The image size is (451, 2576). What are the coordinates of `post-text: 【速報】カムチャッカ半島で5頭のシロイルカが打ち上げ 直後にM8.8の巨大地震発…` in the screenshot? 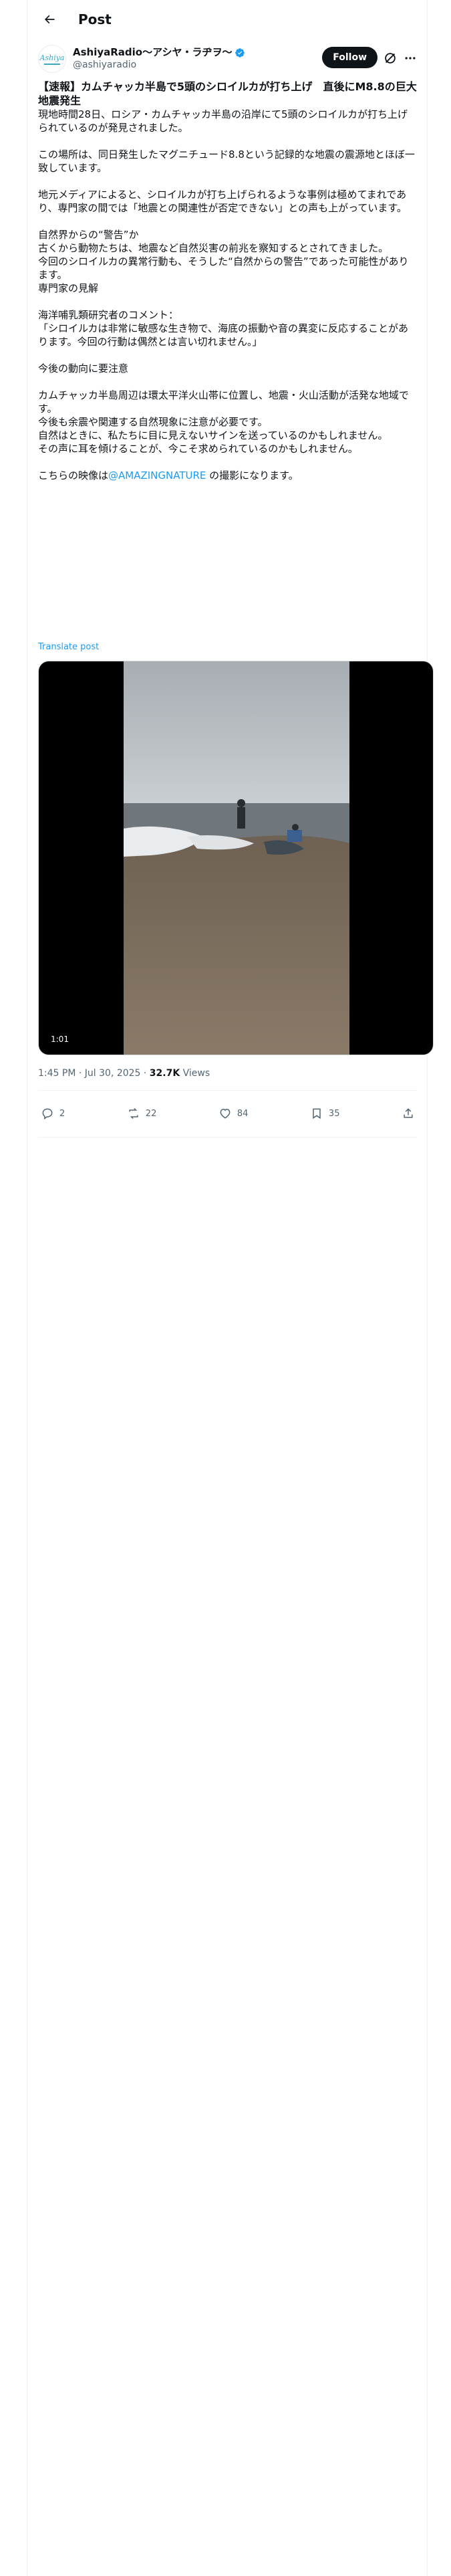 It's located at (228, 281).